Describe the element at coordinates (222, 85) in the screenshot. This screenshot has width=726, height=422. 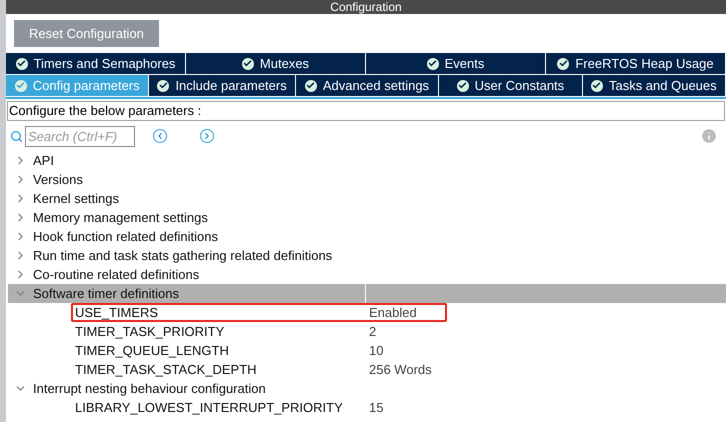
I see `tab: Include parameters` at that location.